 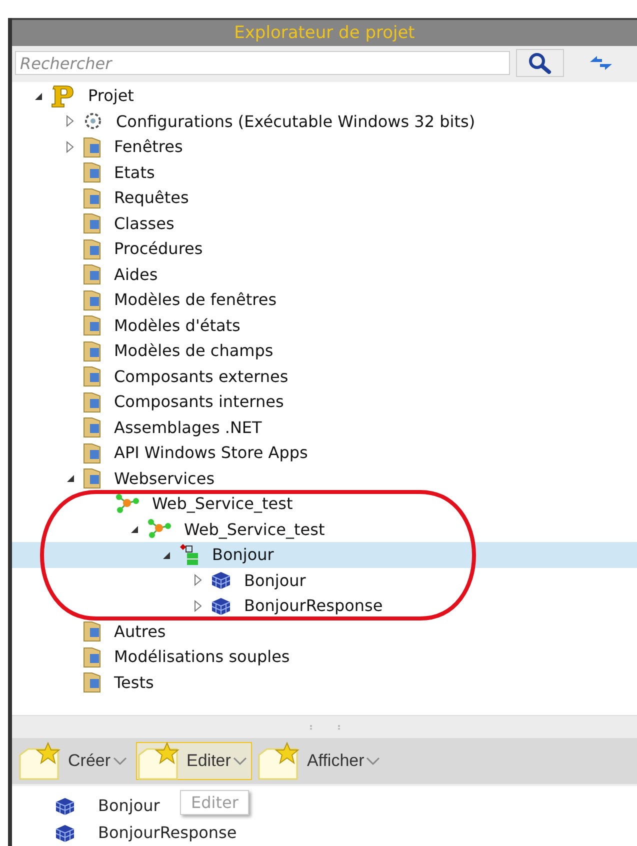 What do you see at coordinates (324, 95) in the screenshot?
I see `tree-item: Projet` at bounding box center [324, 95].